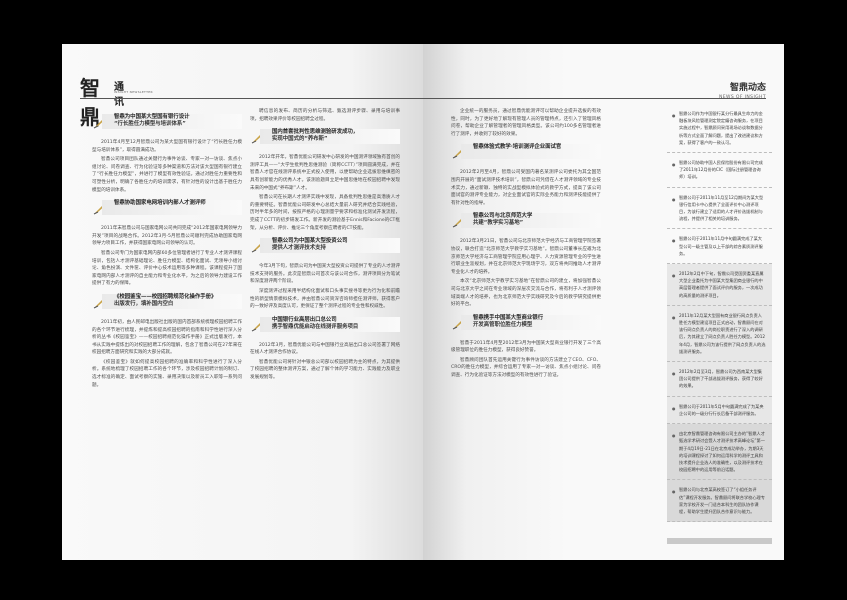 This screenshot has width=847, height=600. I want to click on article-heading: 智鼎公司与北京师范大学 共建“教学实习基地”, so click(526, 221).